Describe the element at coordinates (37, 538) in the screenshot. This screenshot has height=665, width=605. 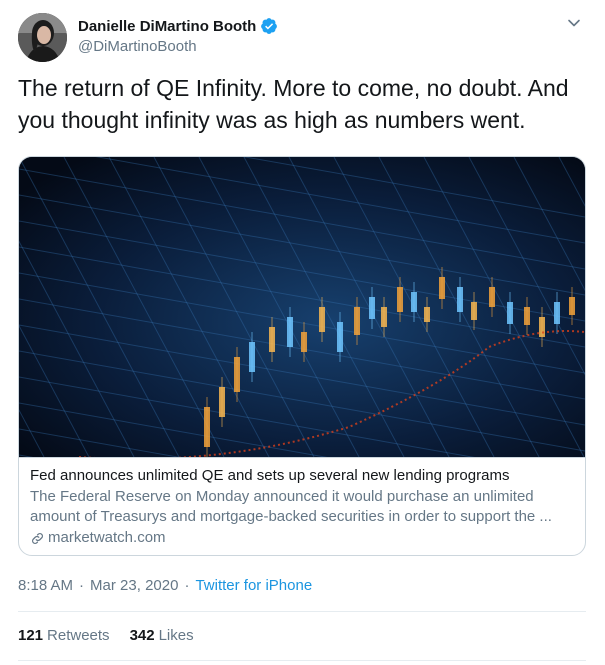
I see `link-icon` at that location.